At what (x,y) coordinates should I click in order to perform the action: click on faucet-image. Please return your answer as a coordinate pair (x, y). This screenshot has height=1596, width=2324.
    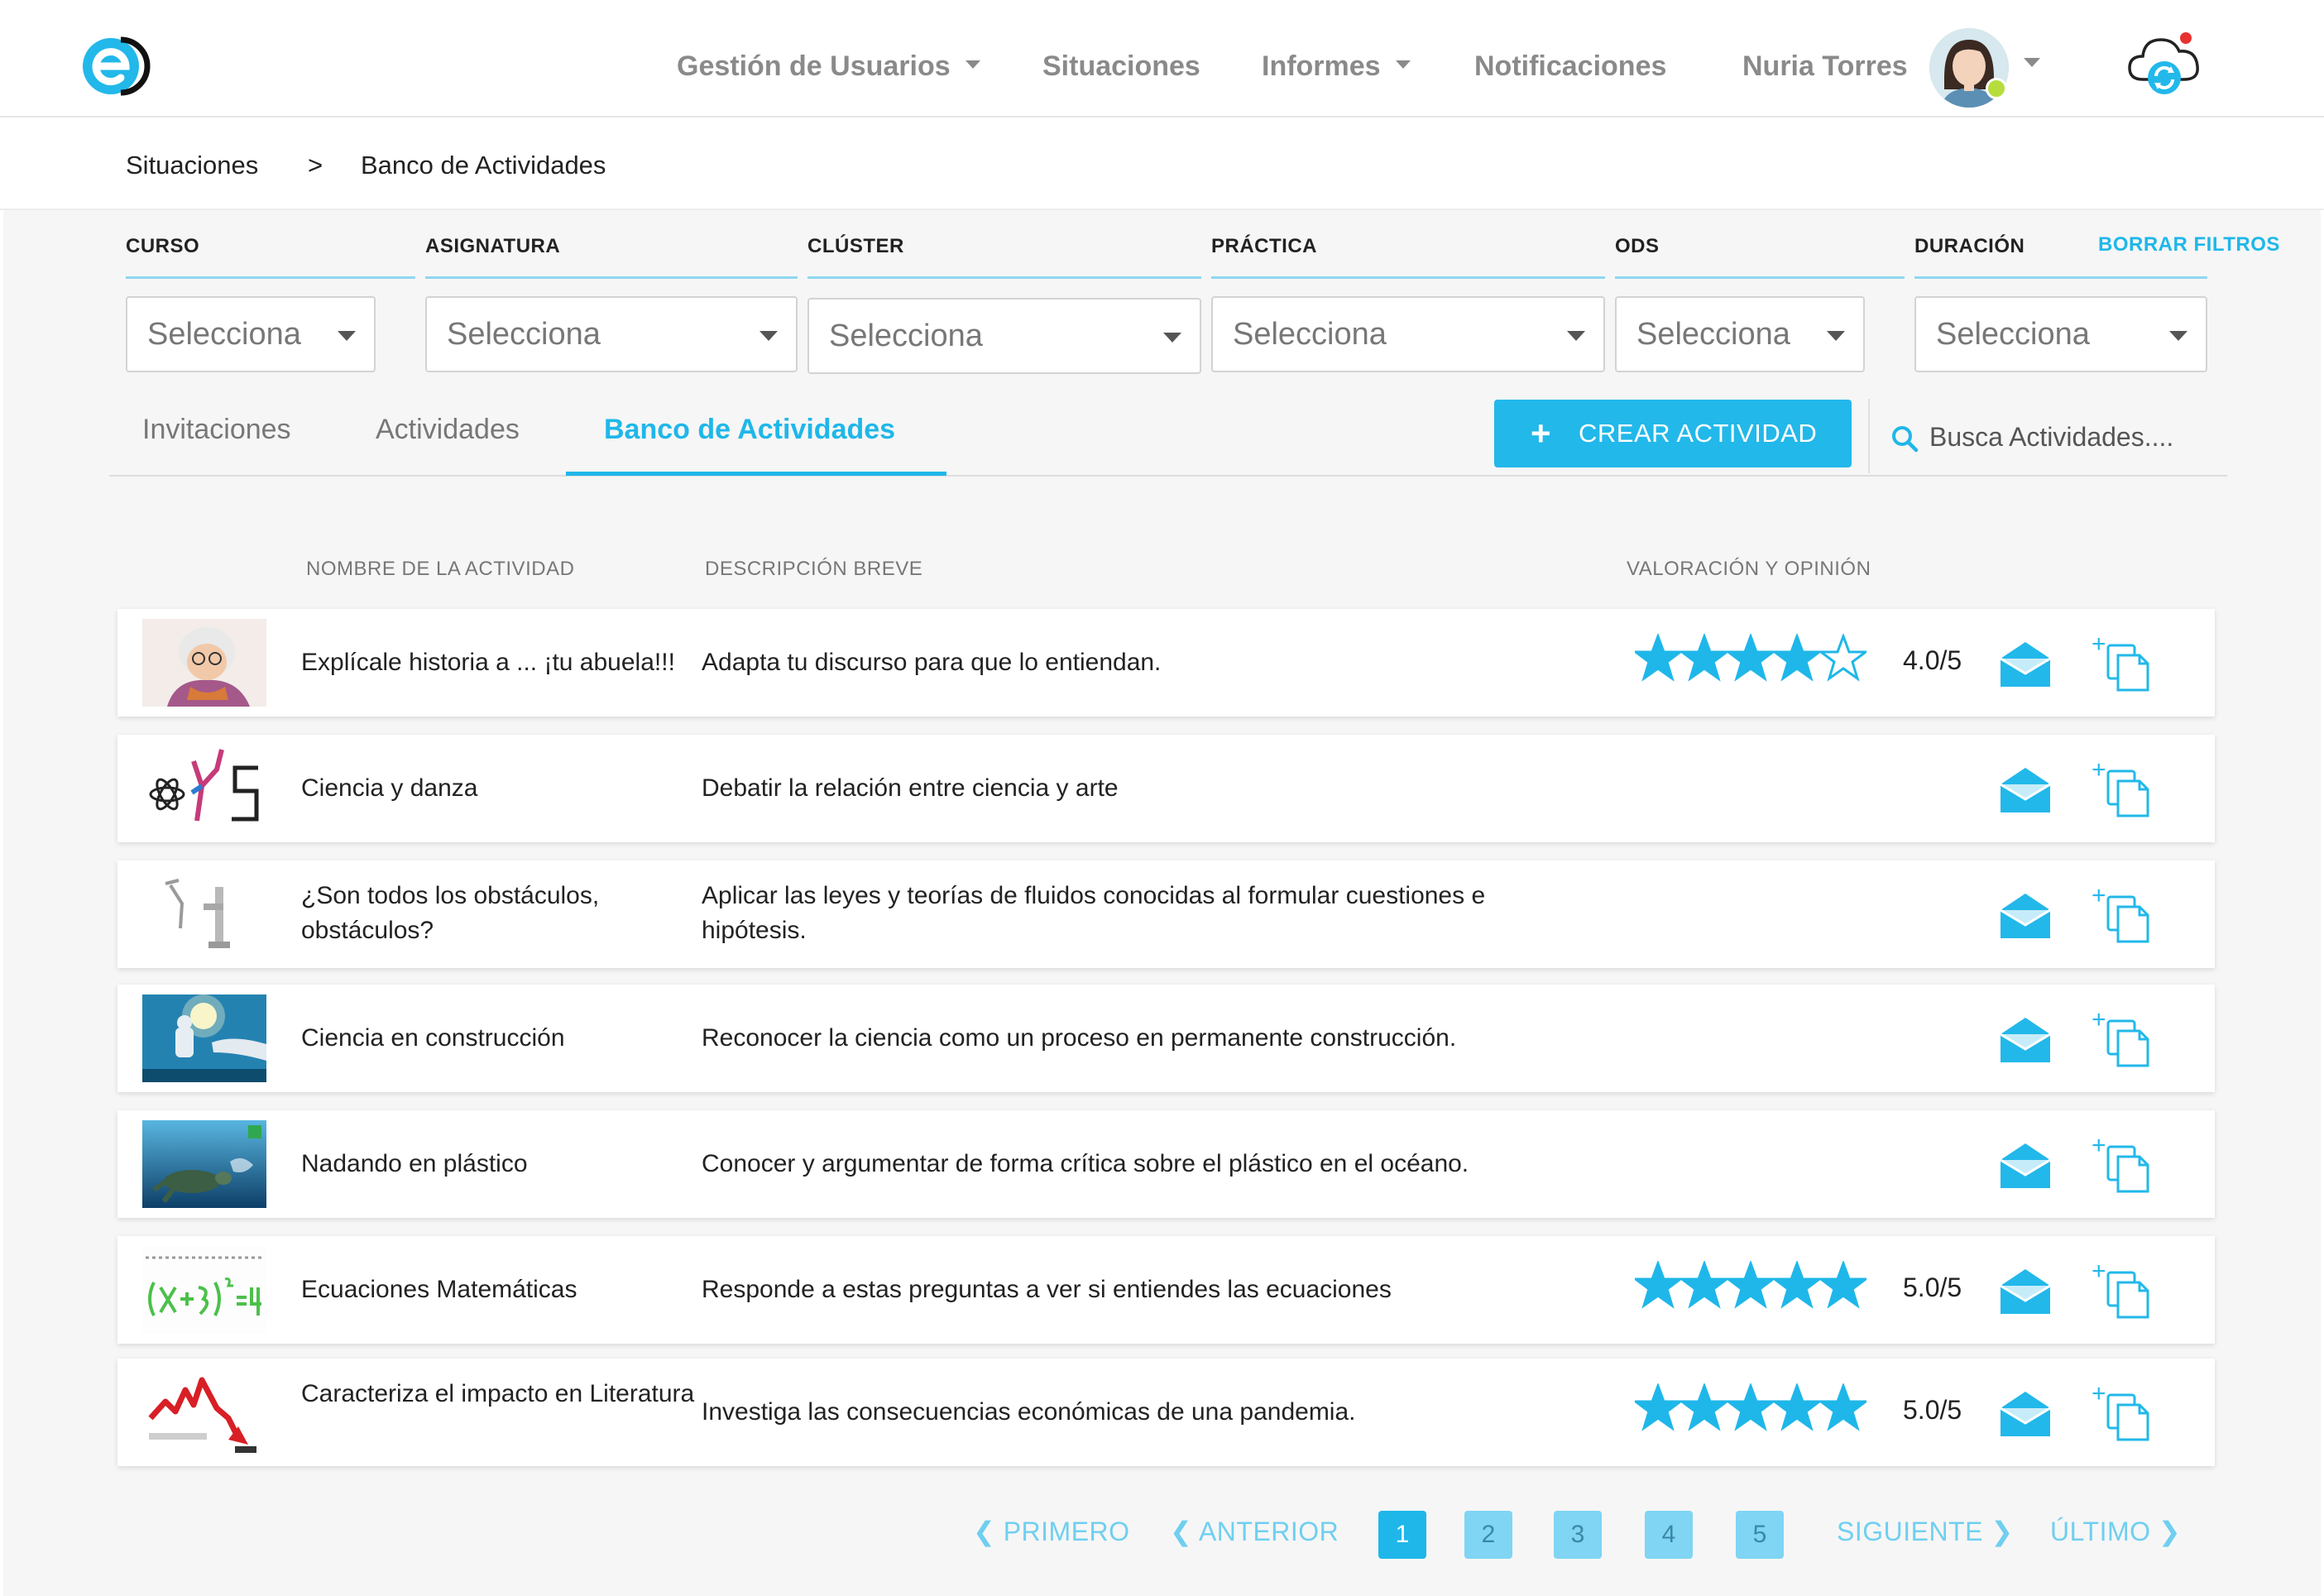
    Looking at the image, I should click on (204, 914).